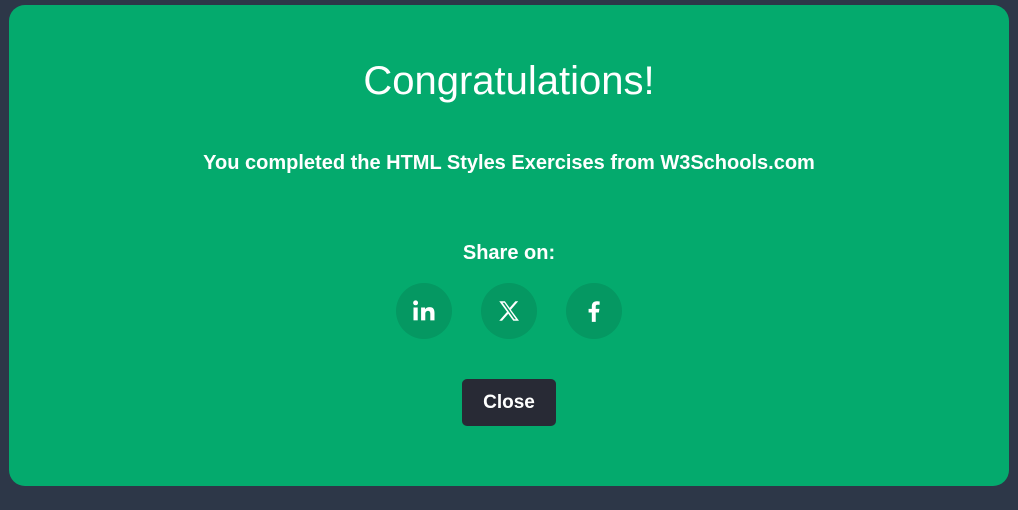 This screenshot has height=510, width=1018. I want to click on share-linkedin-button, so click(424, 311).